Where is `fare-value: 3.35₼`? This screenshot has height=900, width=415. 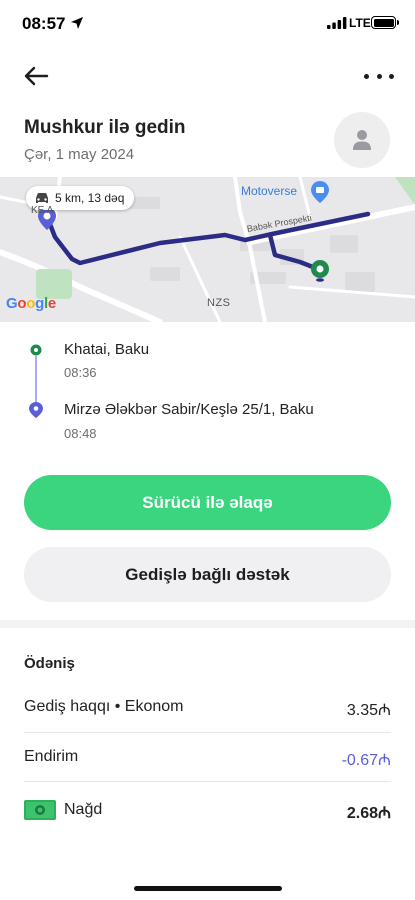
fare-value: 3.35₼ is located at coordinates (368, 710).